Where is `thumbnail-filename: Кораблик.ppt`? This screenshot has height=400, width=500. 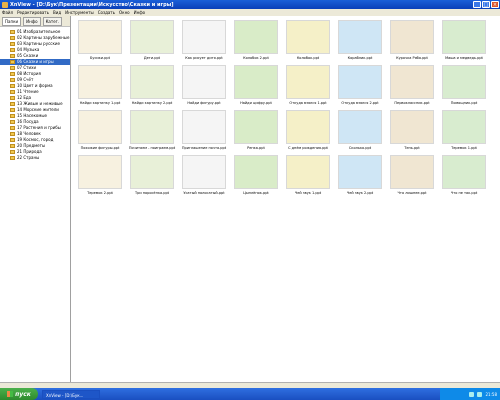
thumbnail-filename: Кораблик.ppt is located at coordinates (360, 58).